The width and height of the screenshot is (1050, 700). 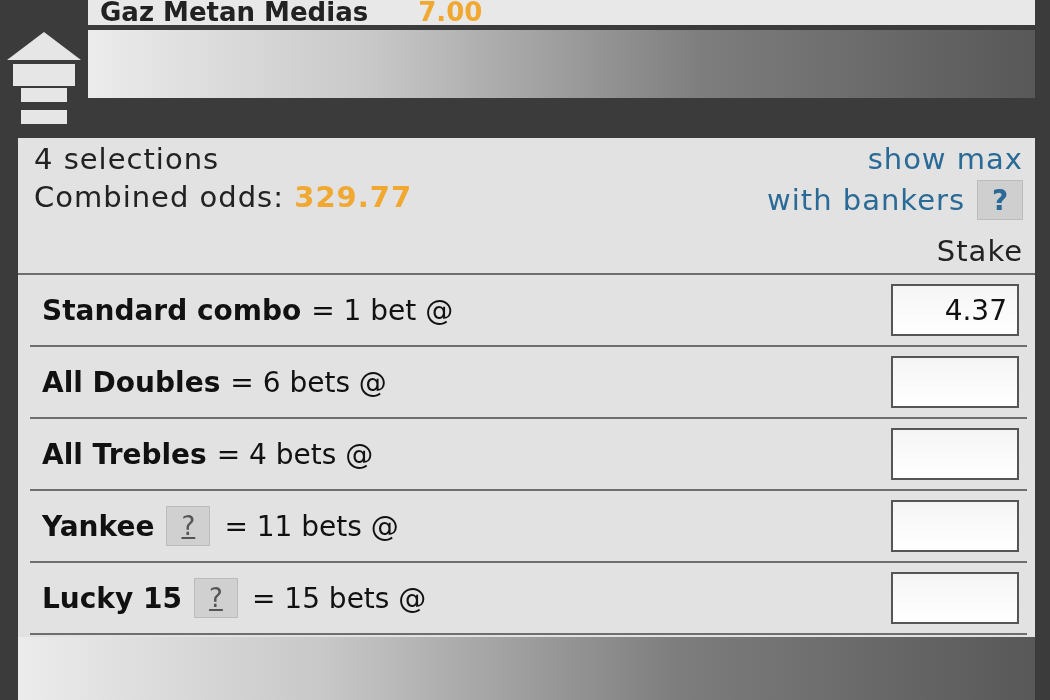 What do you see at coordinates (112, 598) in the screenshot?
I see `bet-type-label: Lucky 15` at bounding box center [112, 598].